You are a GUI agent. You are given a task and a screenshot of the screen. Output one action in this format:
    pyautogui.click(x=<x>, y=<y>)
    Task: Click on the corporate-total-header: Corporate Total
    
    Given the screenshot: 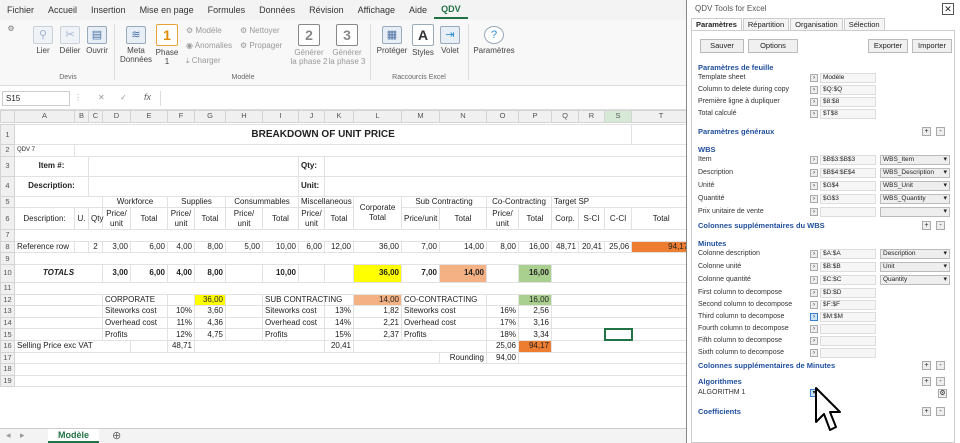 What is the action you would take?
    pyautogui.click(x=377, y=213)
    